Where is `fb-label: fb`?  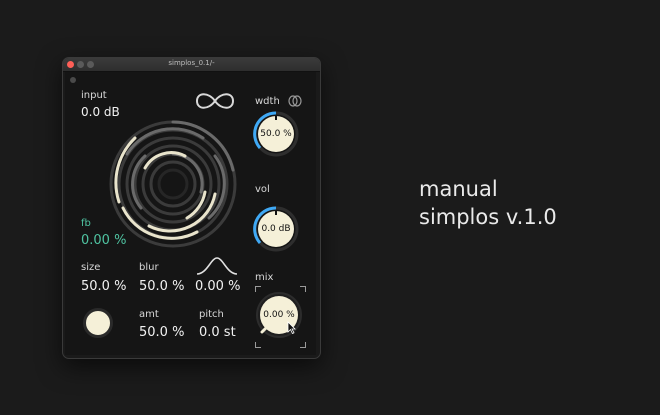
fb-label: fb is located at coordinates (86, 223).